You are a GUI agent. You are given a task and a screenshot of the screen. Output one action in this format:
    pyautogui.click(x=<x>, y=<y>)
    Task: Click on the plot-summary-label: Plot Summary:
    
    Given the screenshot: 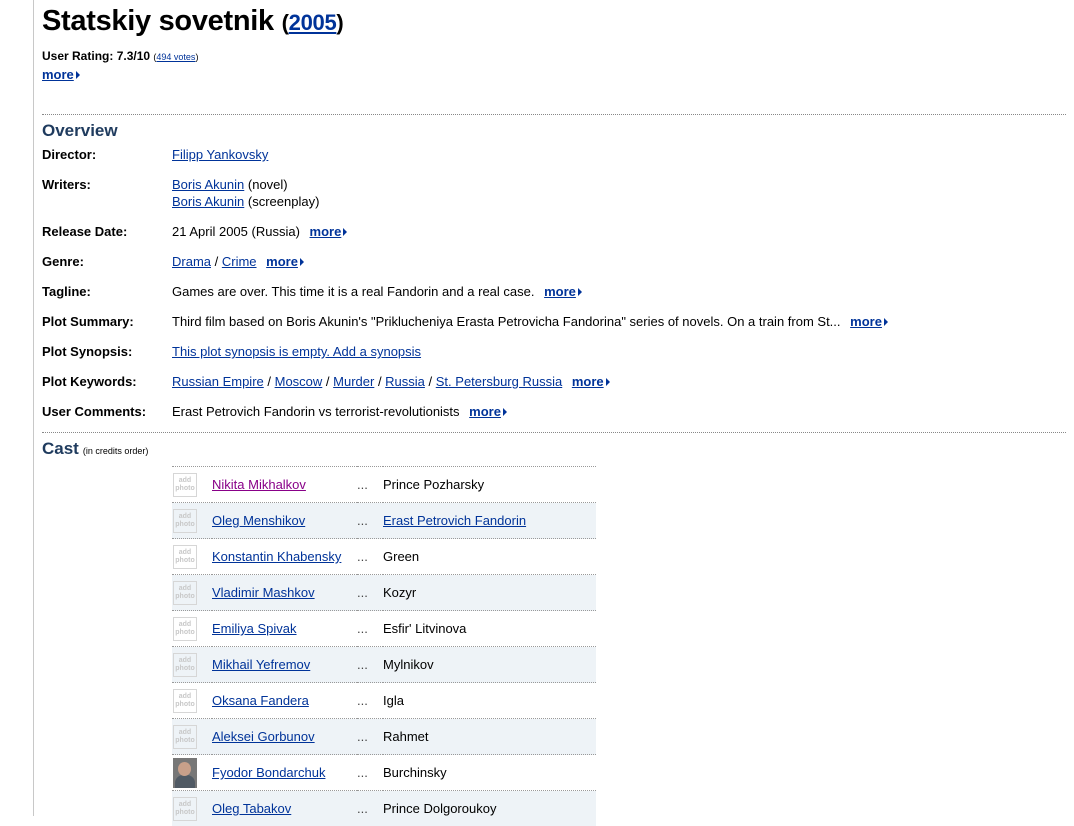 What is the action you would take?
    pyautogui.click(x=88, y=321)
    